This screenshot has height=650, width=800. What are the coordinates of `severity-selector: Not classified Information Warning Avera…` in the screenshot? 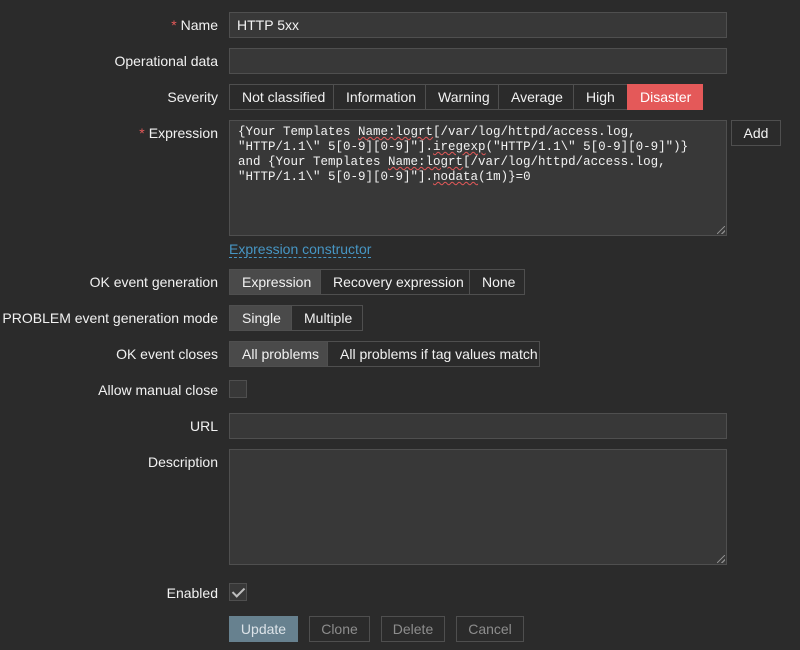 It's located at (466, 97).